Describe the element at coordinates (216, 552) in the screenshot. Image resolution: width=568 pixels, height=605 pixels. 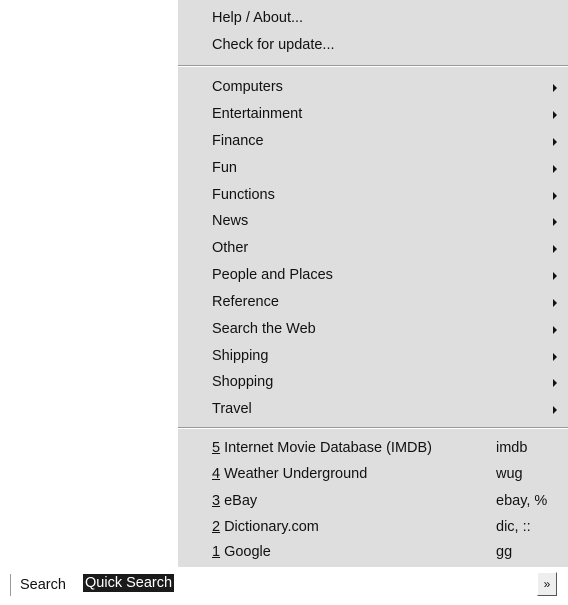
I see `accelerator-number: 1` at that location.